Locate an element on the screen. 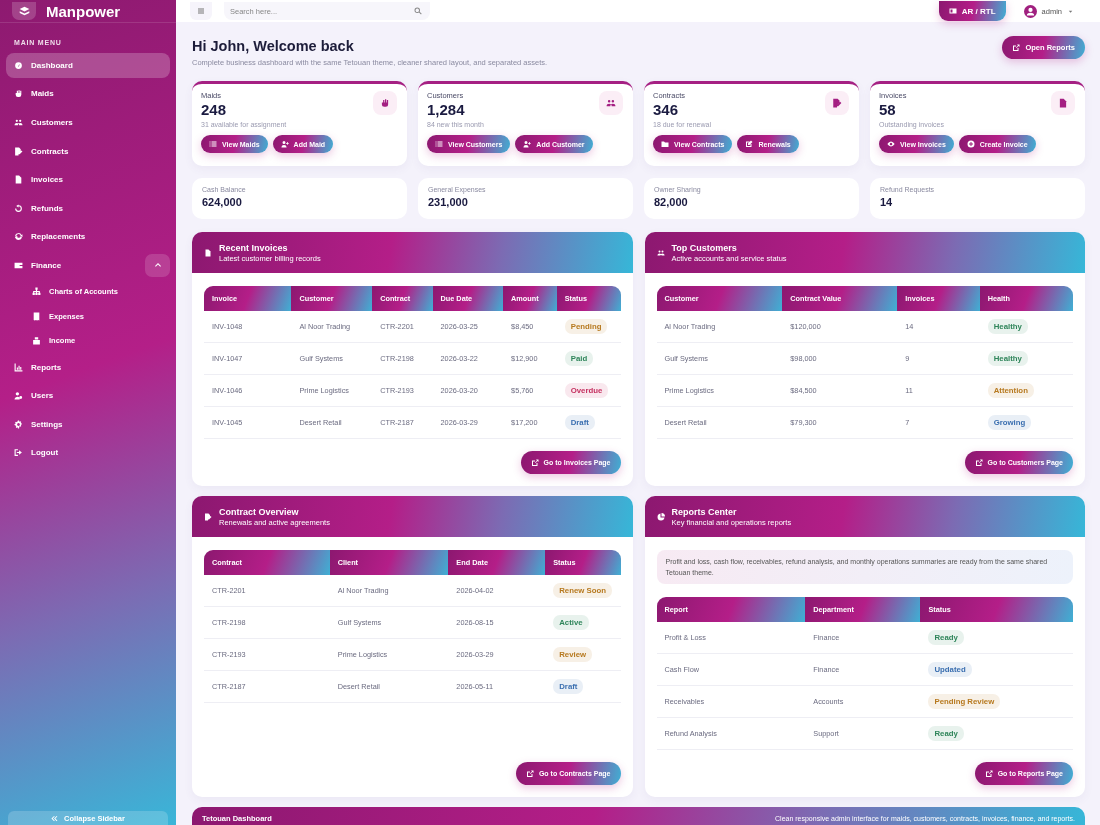 This screenshot has height=825, width=1100. chevron-up-icon is located at coordinates (157, 265).